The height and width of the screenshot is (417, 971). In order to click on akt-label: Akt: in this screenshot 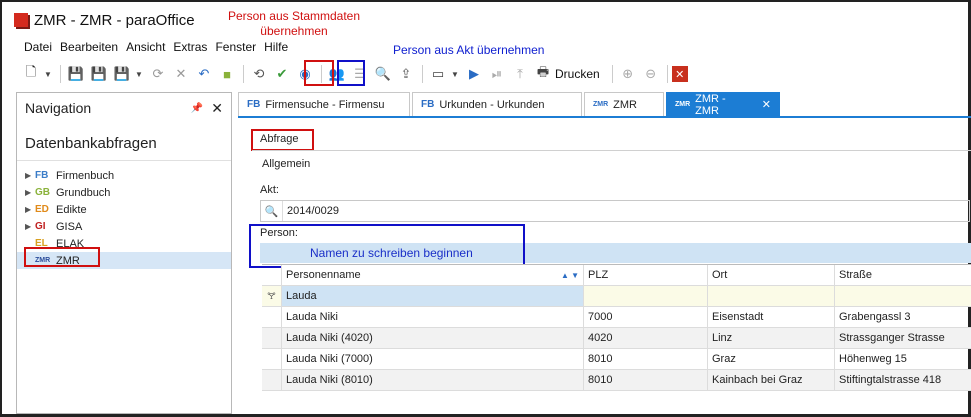, I will do `click(269, 190)`.